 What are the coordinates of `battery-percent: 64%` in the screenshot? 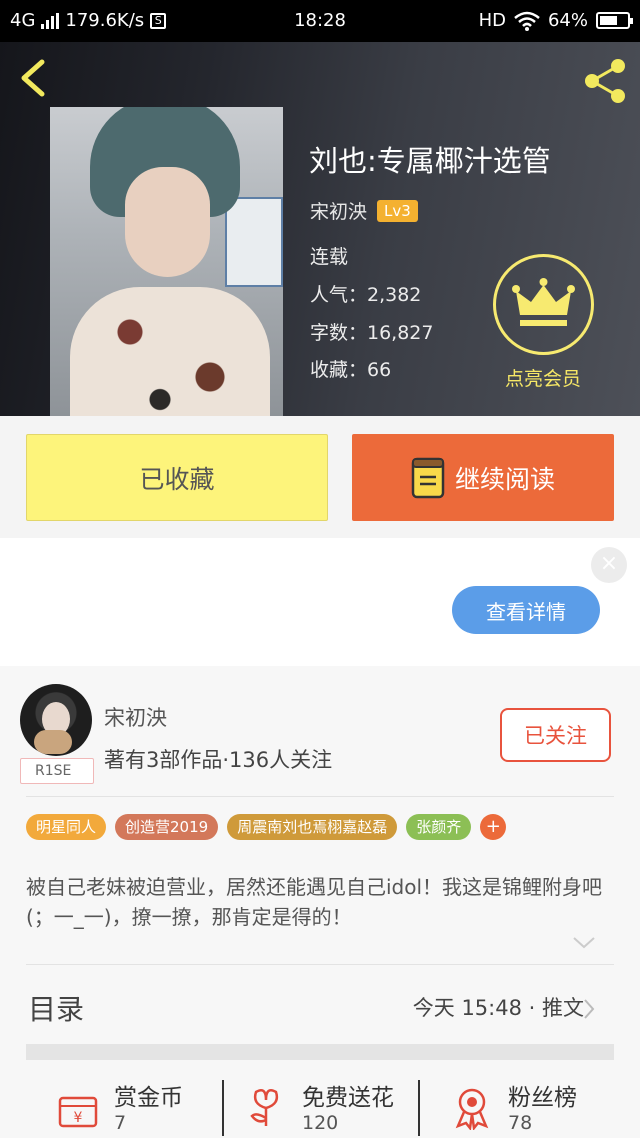 It's located at (567, 20).